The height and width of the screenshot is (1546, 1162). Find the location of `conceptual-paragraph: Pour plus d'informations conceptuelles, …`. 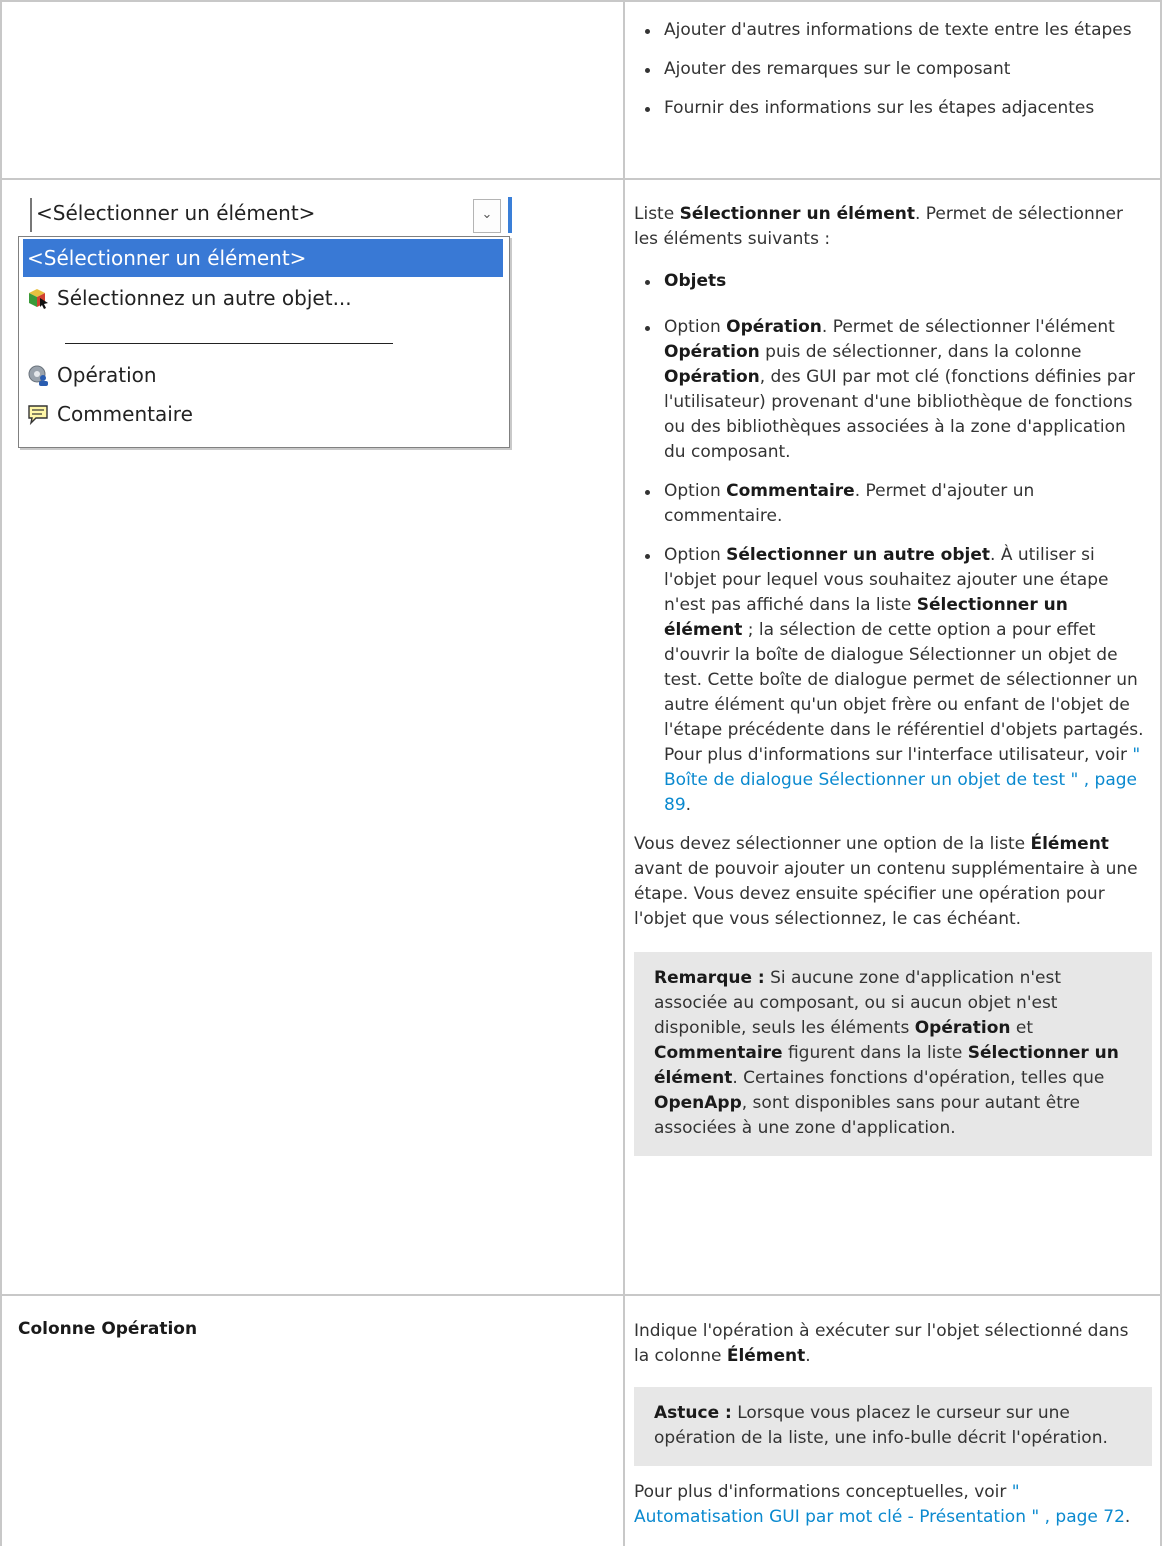

conceptual-paragraph: Pour plus d'informations conceptuelles, … is located at coordinates (882, 1504).